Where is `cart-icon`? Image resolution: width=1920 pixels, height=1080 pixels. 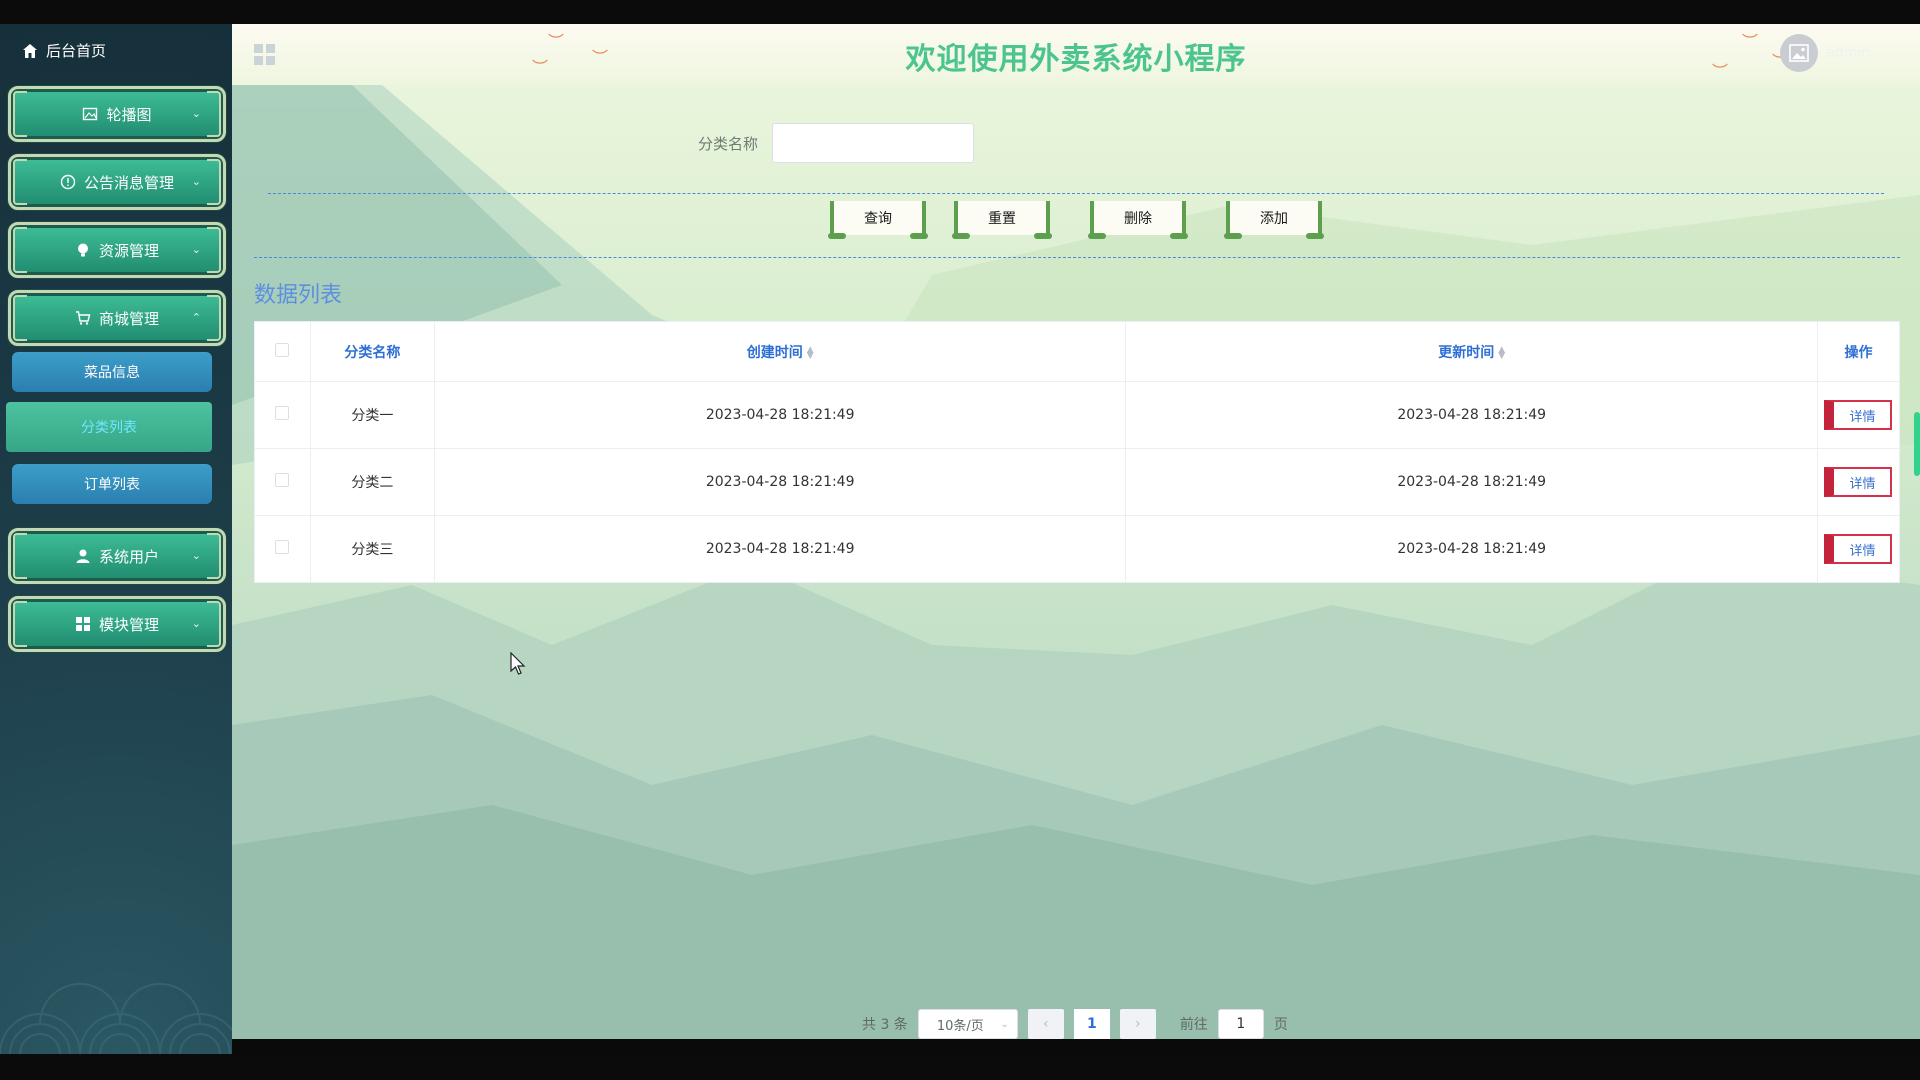
cart-icon is located at coordinates (83, 318).